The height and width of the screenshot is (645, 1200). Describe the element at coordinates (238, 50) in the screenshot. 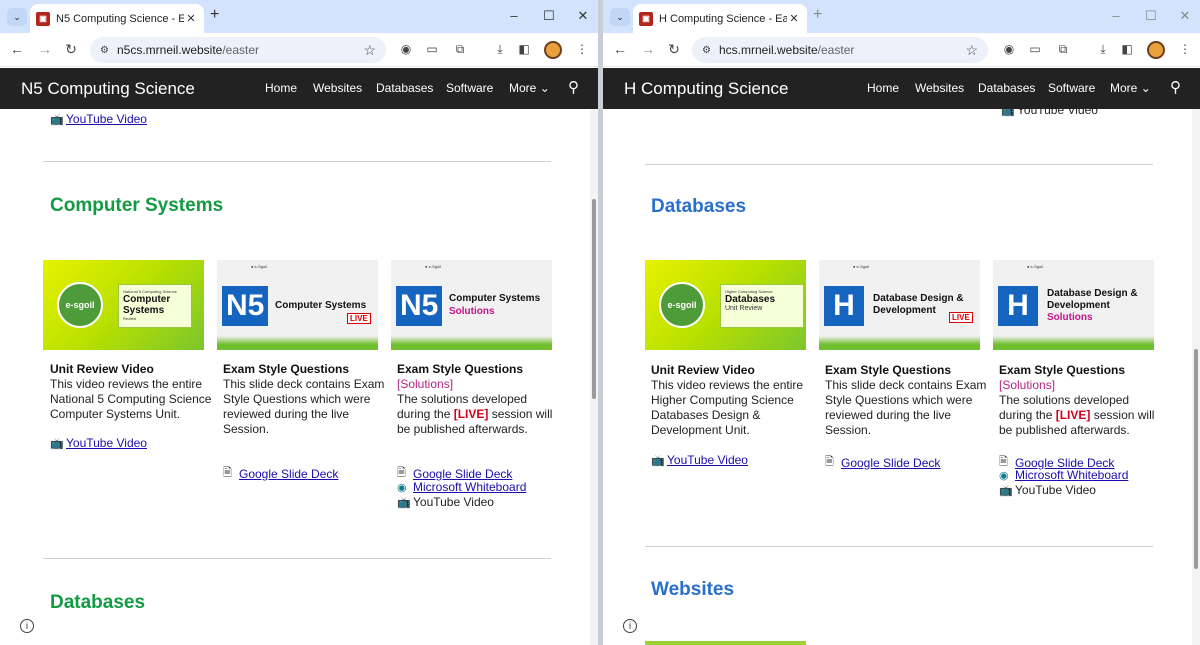

I see `address-bar: ⚙ n5cs.mrneil.website/easter ☆` at that location.